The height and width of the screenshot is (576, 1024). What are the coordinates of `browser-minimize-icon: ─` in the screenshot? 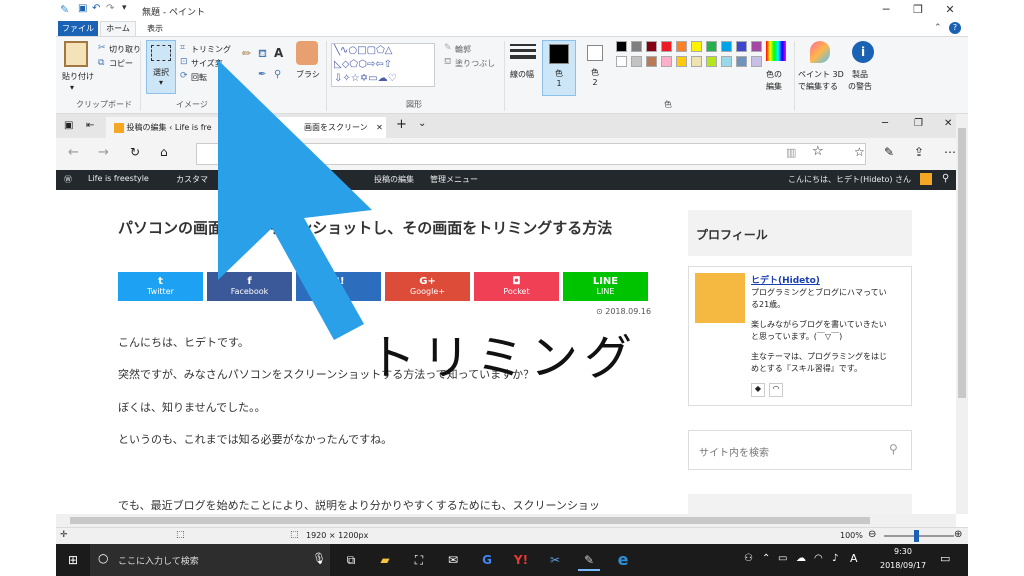 It's located at (885, 123).